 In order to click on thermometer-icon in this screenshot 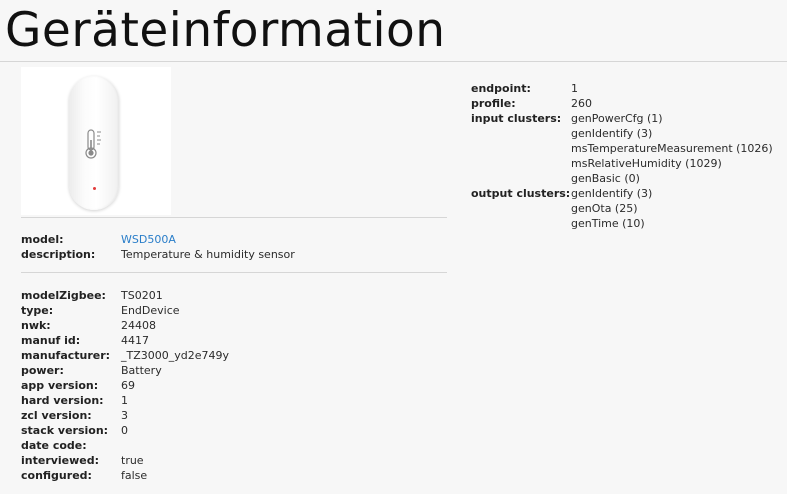, I will do `click(93, 144)`.